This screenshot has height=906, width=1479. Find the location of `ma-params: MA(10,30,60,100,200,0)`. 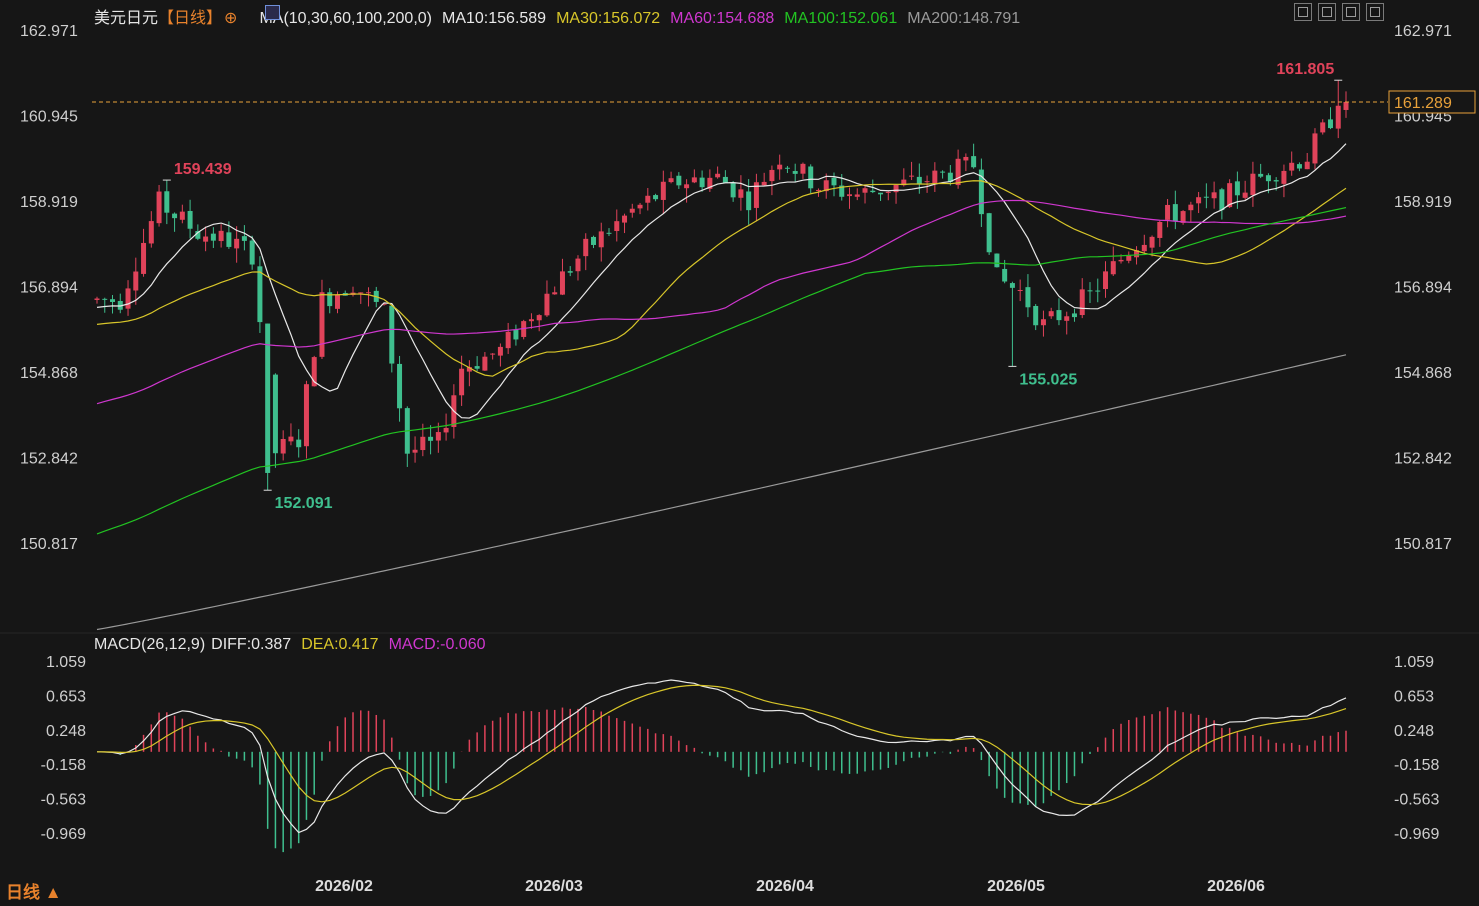

ma-params: MA(10,30,60,100,200,0) is located at coordinates (345, 18).